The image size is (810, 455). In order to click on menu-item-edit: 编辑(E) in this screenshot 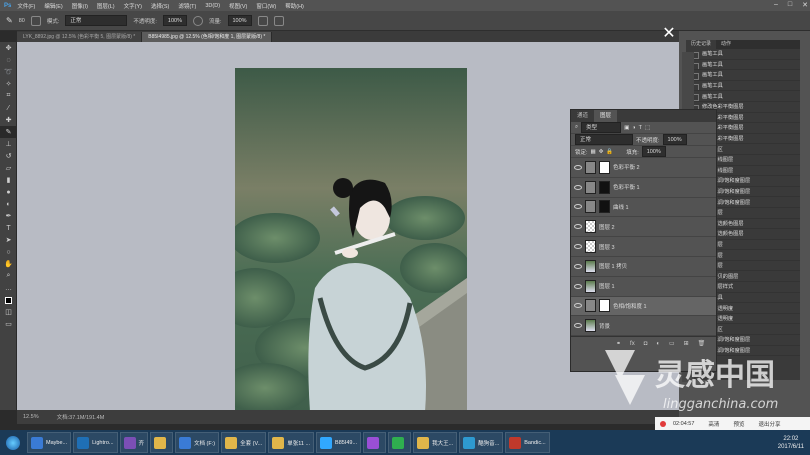, I will do `click(53, 6)`.